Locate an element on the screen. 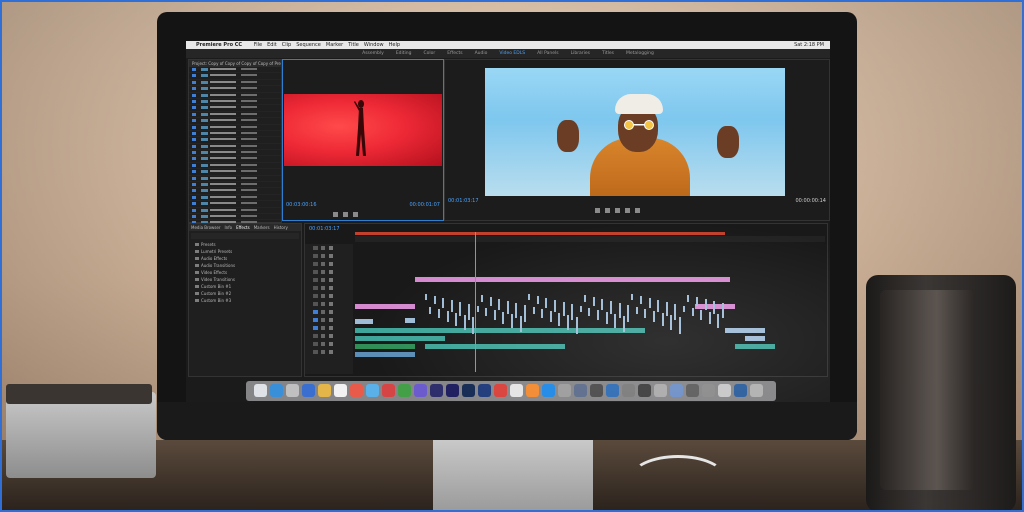  workspace-tab-assembly: Assembly is located at coordinates (373, 53).